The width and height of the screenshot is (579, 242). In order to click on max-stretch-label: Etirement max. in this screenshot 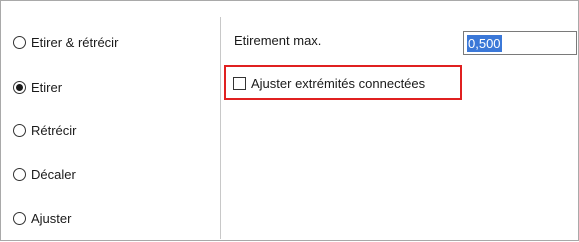, I will do `click(278, 40)`.